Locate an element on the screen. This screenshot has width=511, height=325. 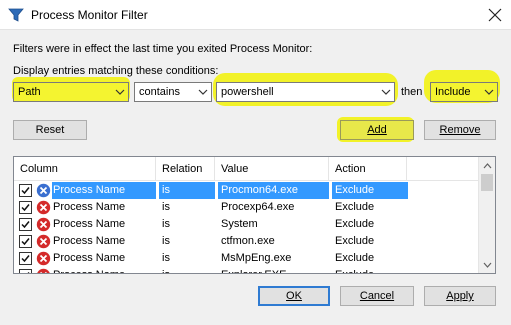
apply-button: Apply is located at coordinates (460, 296).